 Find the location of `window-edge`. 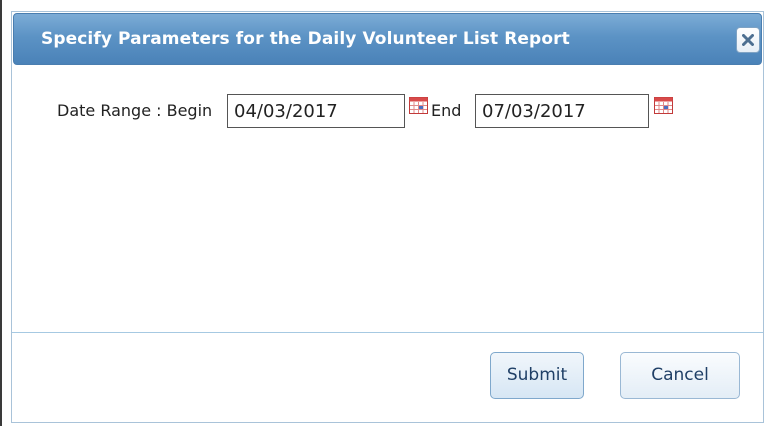

window-edge is located at coordinates (1, 213).